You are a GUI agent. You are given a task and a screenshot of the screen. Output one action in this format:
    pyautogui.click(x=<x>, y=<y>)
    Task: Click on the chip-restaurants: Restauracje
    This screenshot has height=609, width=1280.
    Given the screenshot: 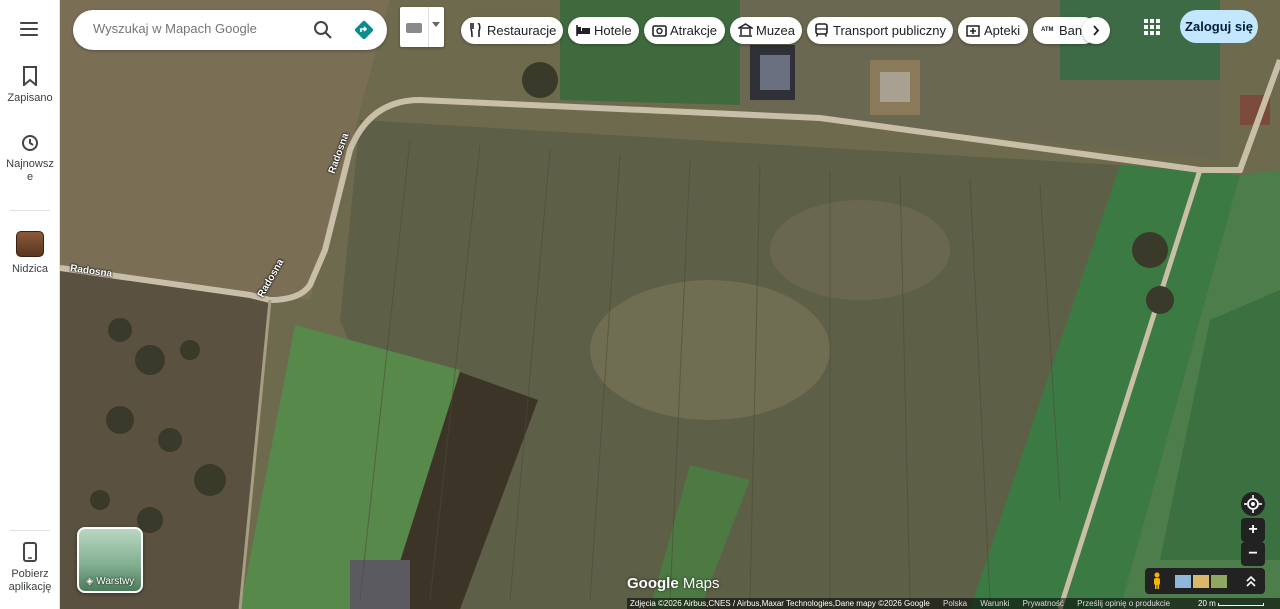 What is the action you would take?
    pyautogui.click(x=512, y=30)
    